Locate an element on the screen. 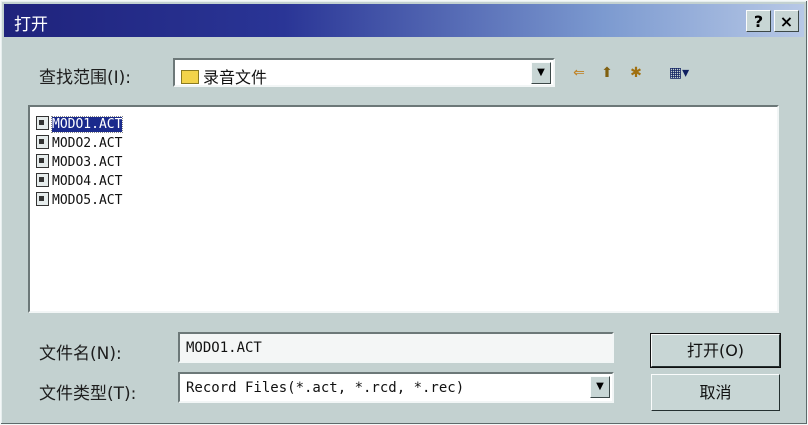 This screenshot has height=425, width=808. filetype-combobox: Record Files(*.act, *.rcd, *.rec) ▼ is located at coordinates (396, 387).